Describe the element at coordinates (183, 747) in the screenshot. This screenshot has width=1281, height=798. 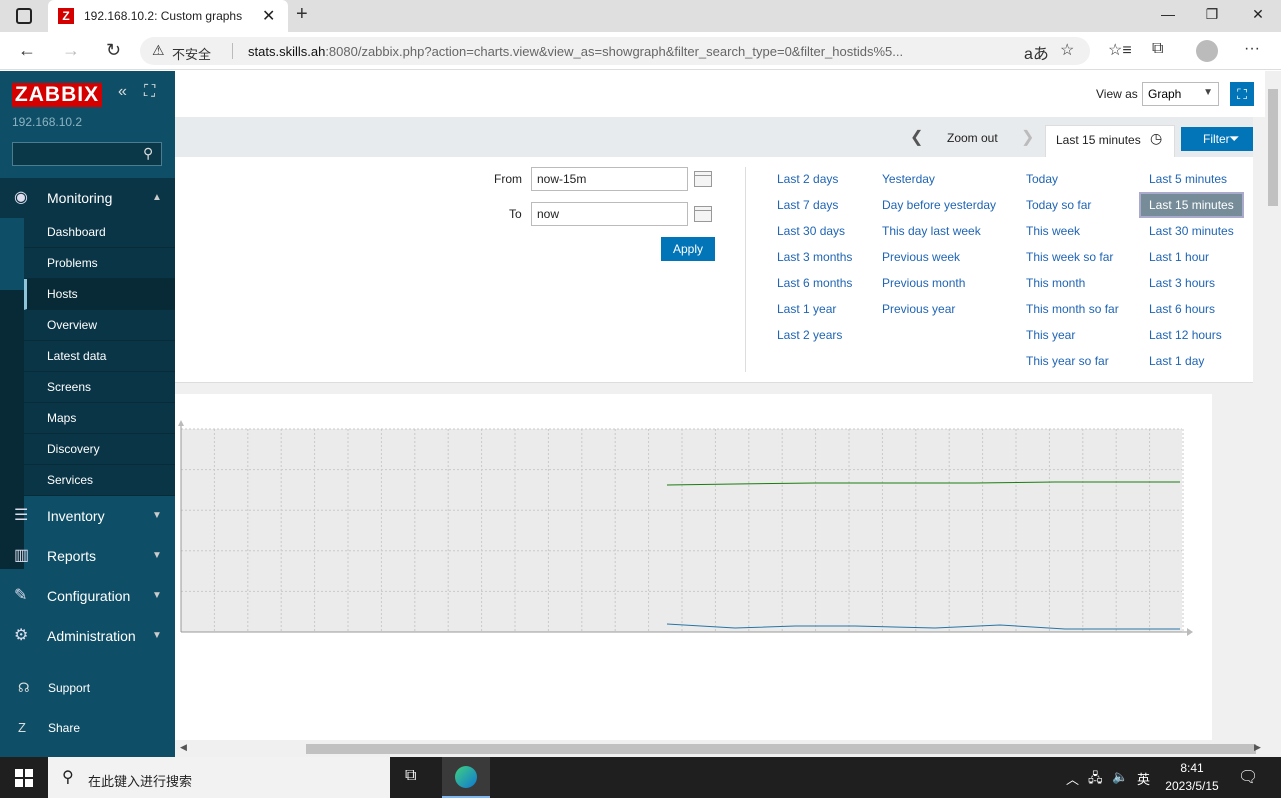
I see `scroll-left-icon: ◀` at that location.